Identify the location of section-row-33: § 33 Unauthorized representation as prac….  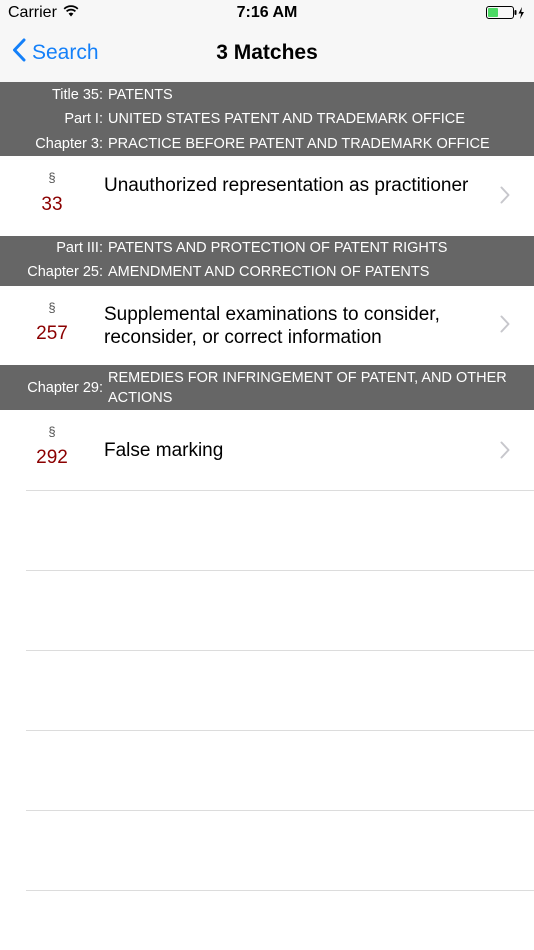
(267, 196).